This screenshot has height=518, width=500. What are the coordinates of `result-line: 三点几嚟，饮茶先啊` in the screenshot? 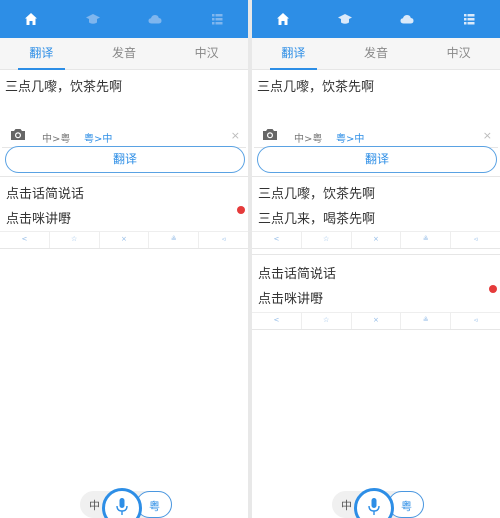 It's located at (317, 194).